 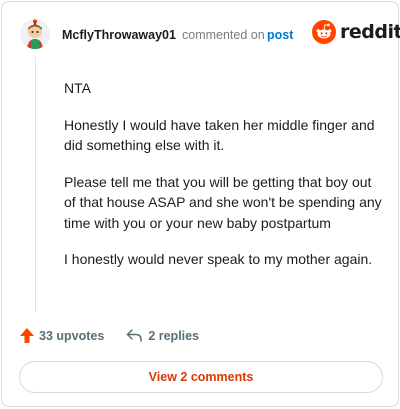 I want to click on upvote-arrow-icon, so click(x=27, y=335).